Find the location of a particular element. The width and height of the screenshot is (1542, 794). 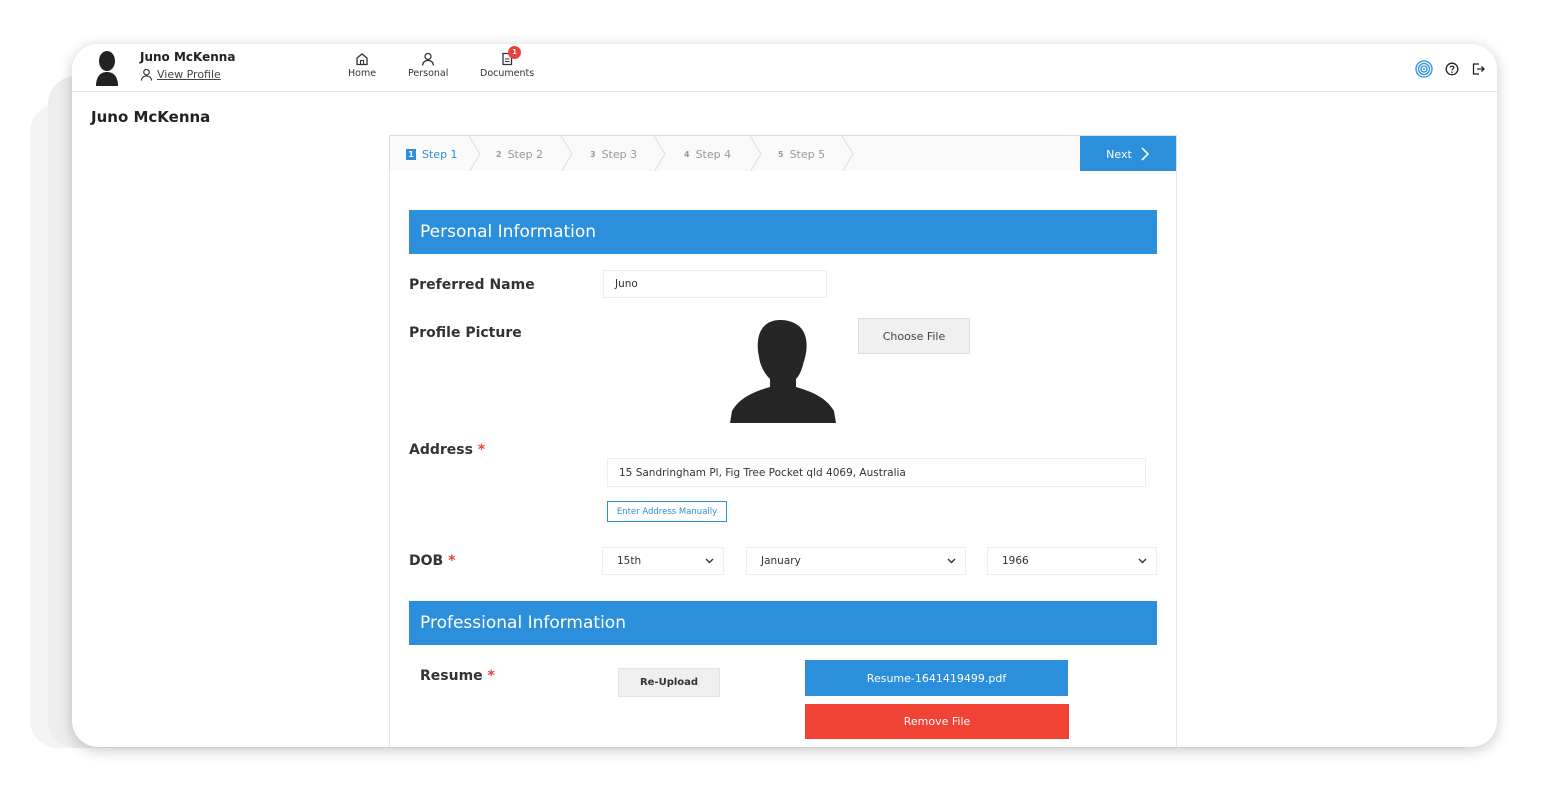

step-4: 4 Step 4 is located at coordinates (707, 154).